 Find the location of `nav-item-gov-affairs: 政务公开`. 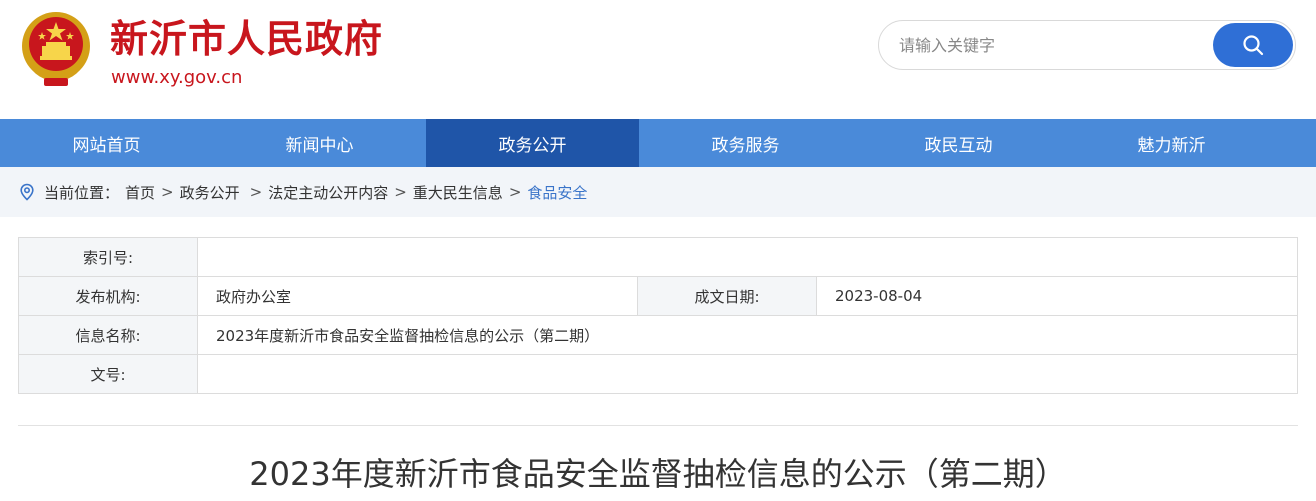

nav-item-gov-affairs: 政务公开 is located at coordinates (532, 143).